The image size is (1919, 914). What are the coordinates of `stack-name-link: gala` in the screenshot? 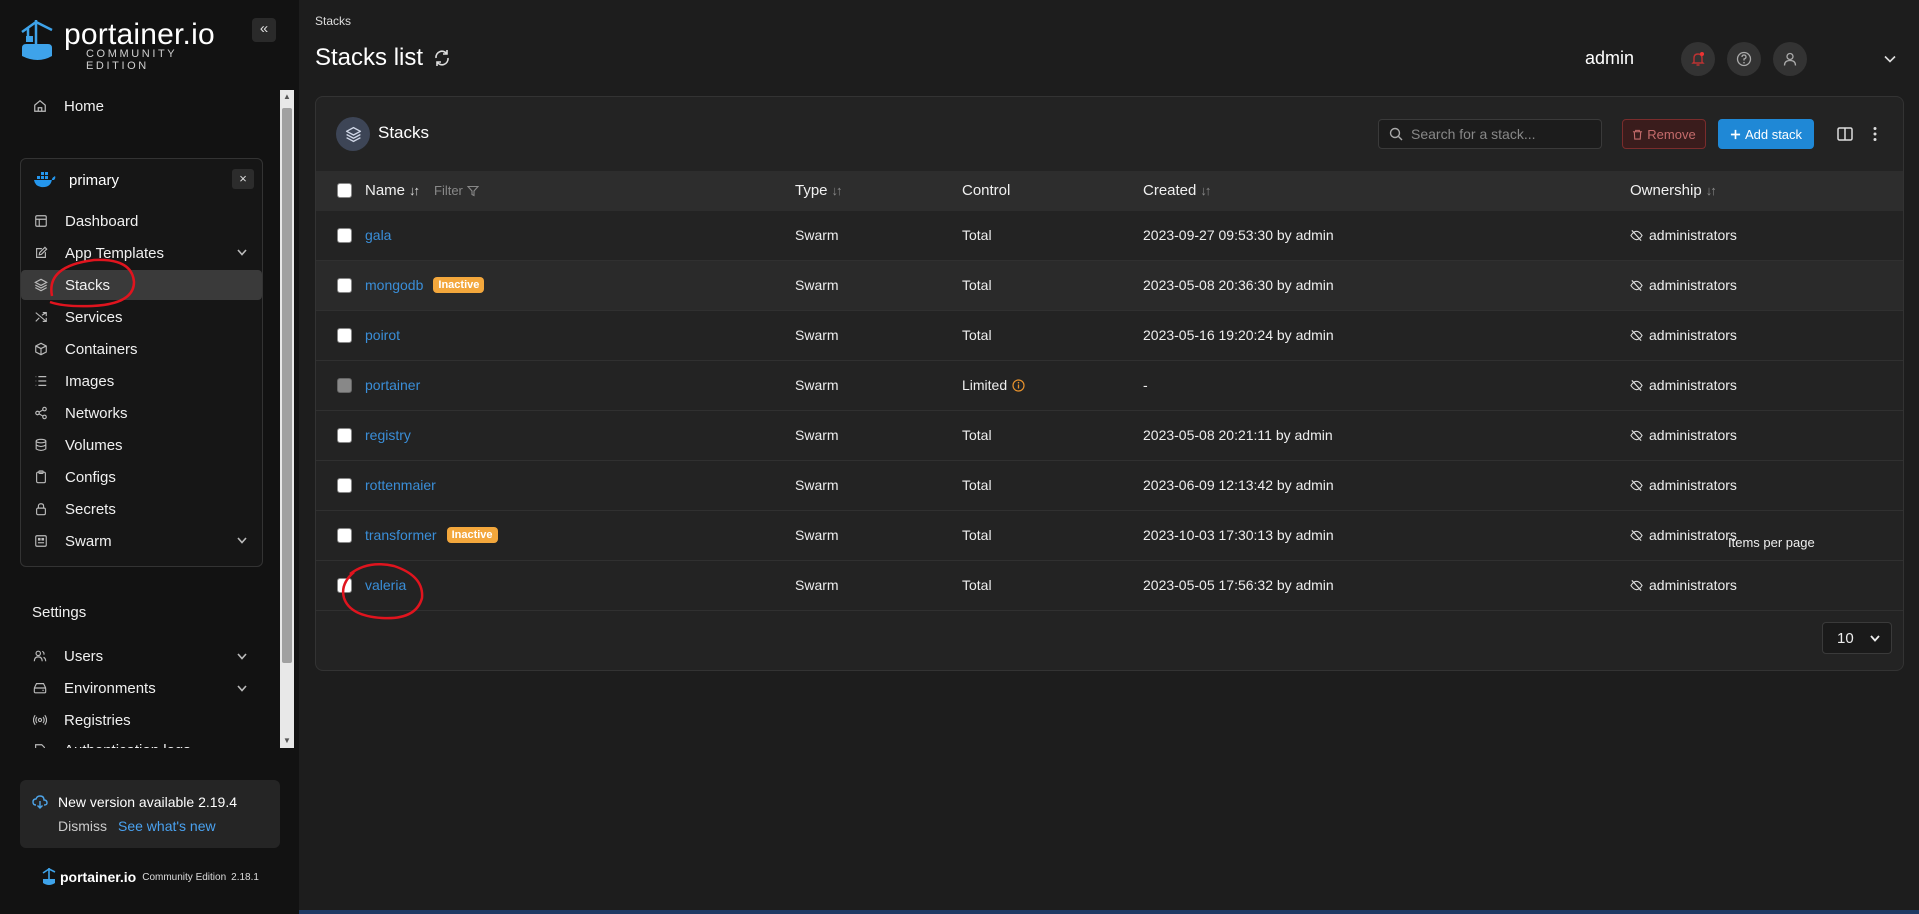 It's located at (378, 235).